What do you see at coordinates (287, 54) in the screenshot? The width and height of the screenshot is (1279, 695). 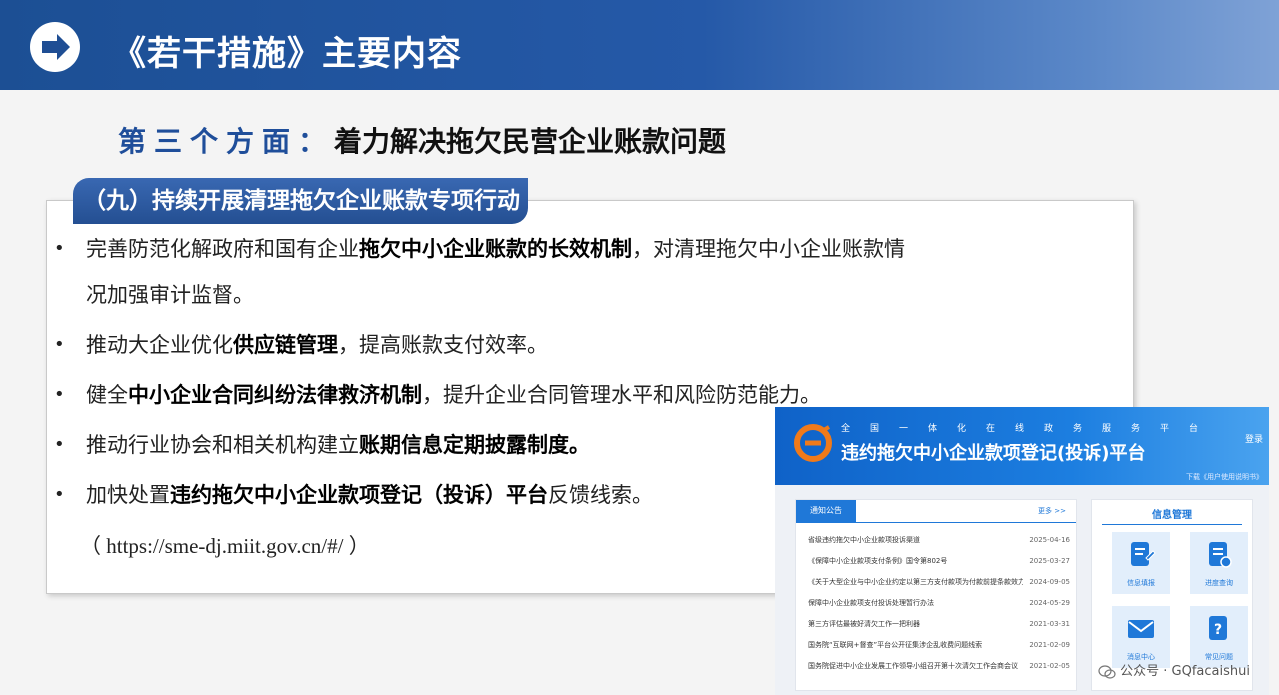 I see `page-title: 《若干措施》主要内容` at bounding box center [287, 54].